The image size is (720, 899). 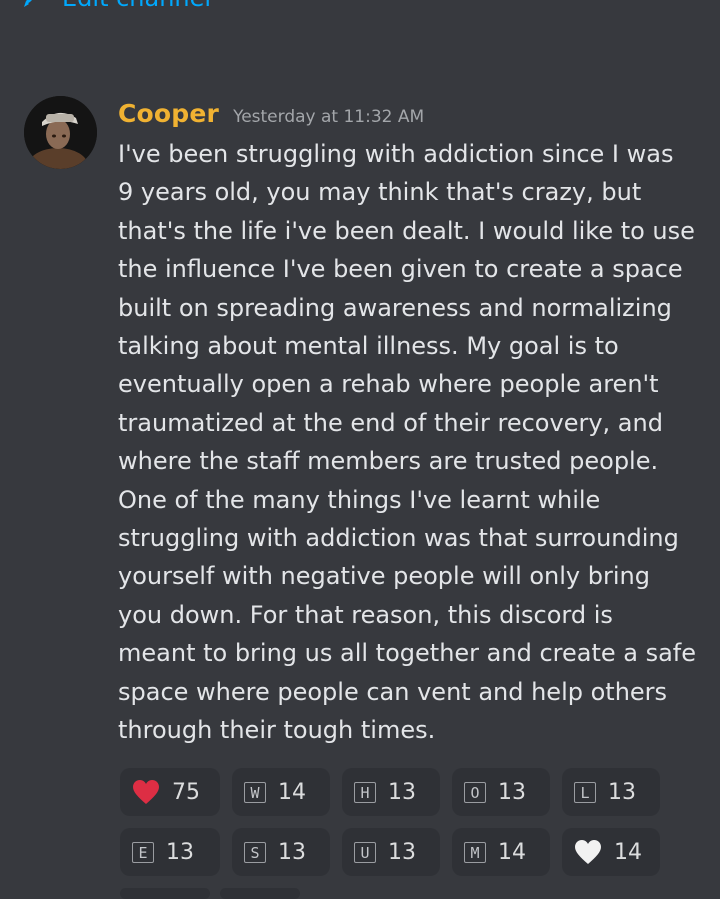 What do you see at coordinates (170, 792) in the screenshot?
I see `reaction-red-heart: 75` at bounding box center [170, 792].